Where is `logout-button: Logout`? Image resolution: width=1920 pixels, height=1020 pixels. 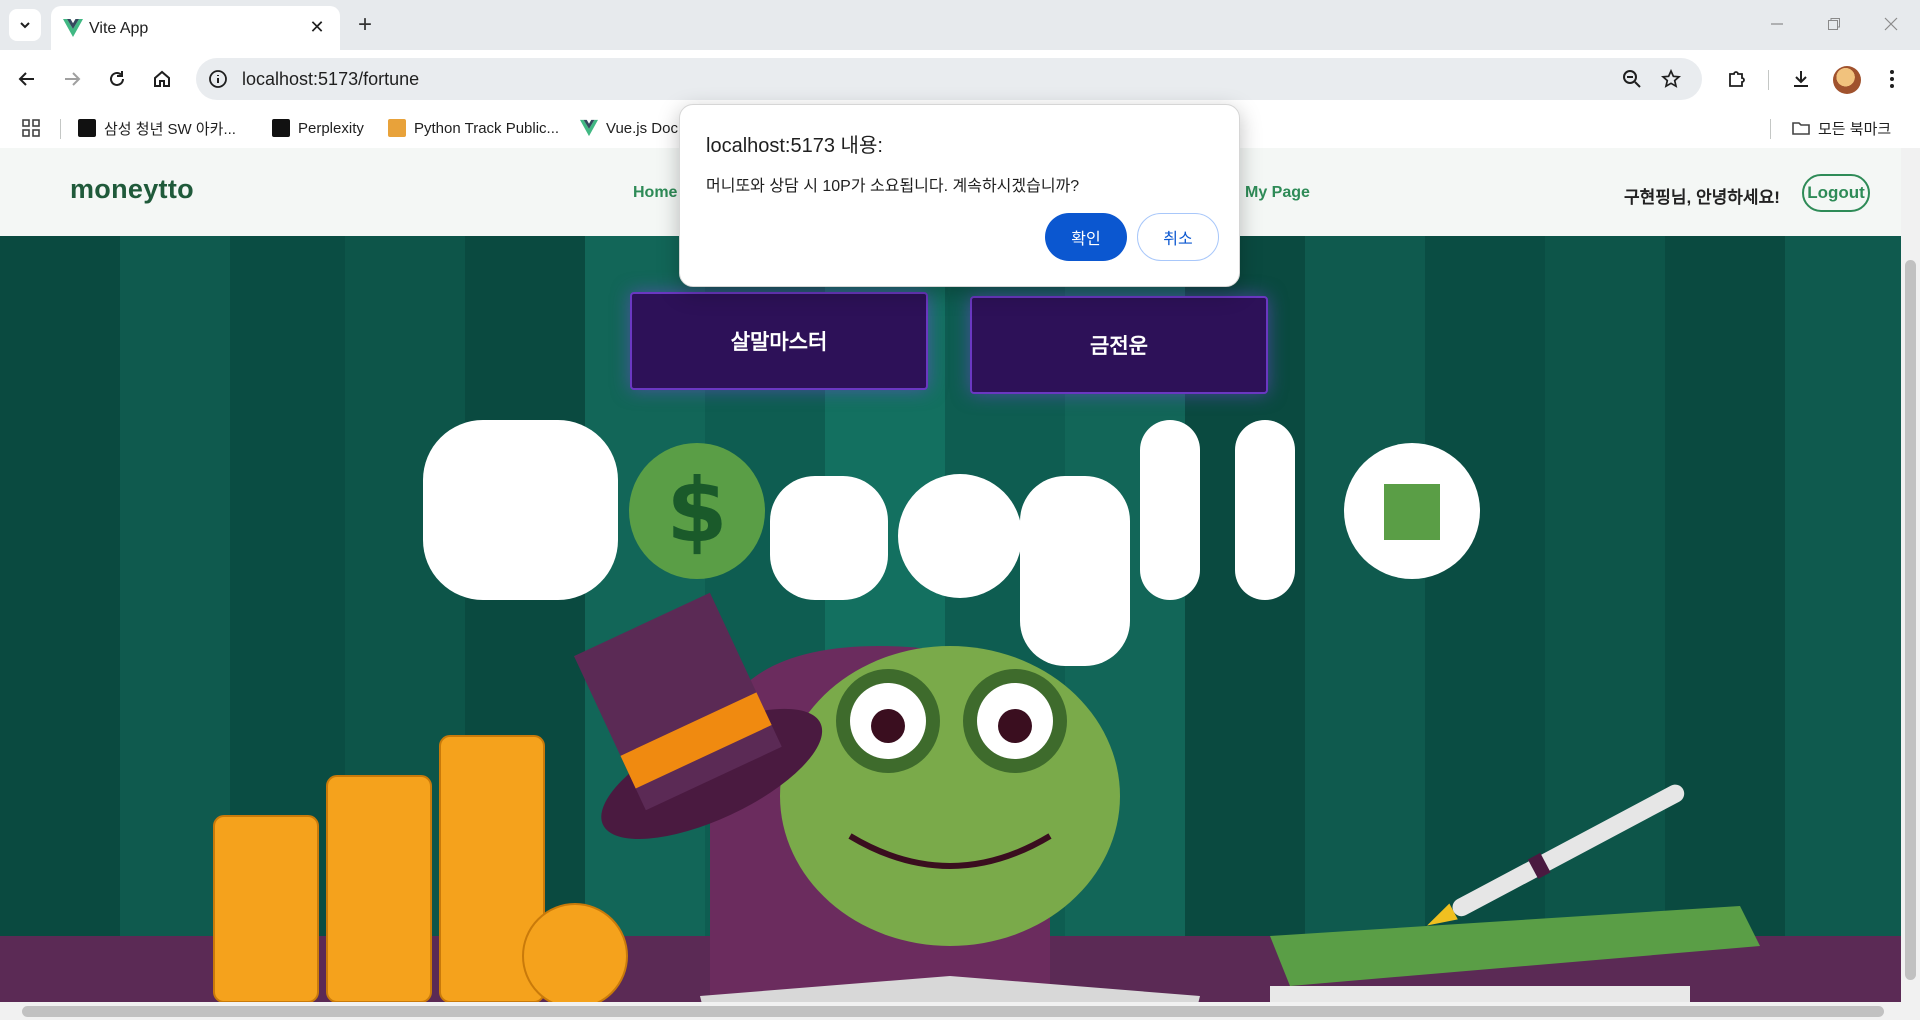
logout-button: Logout is located at coordinates (1836, 193).